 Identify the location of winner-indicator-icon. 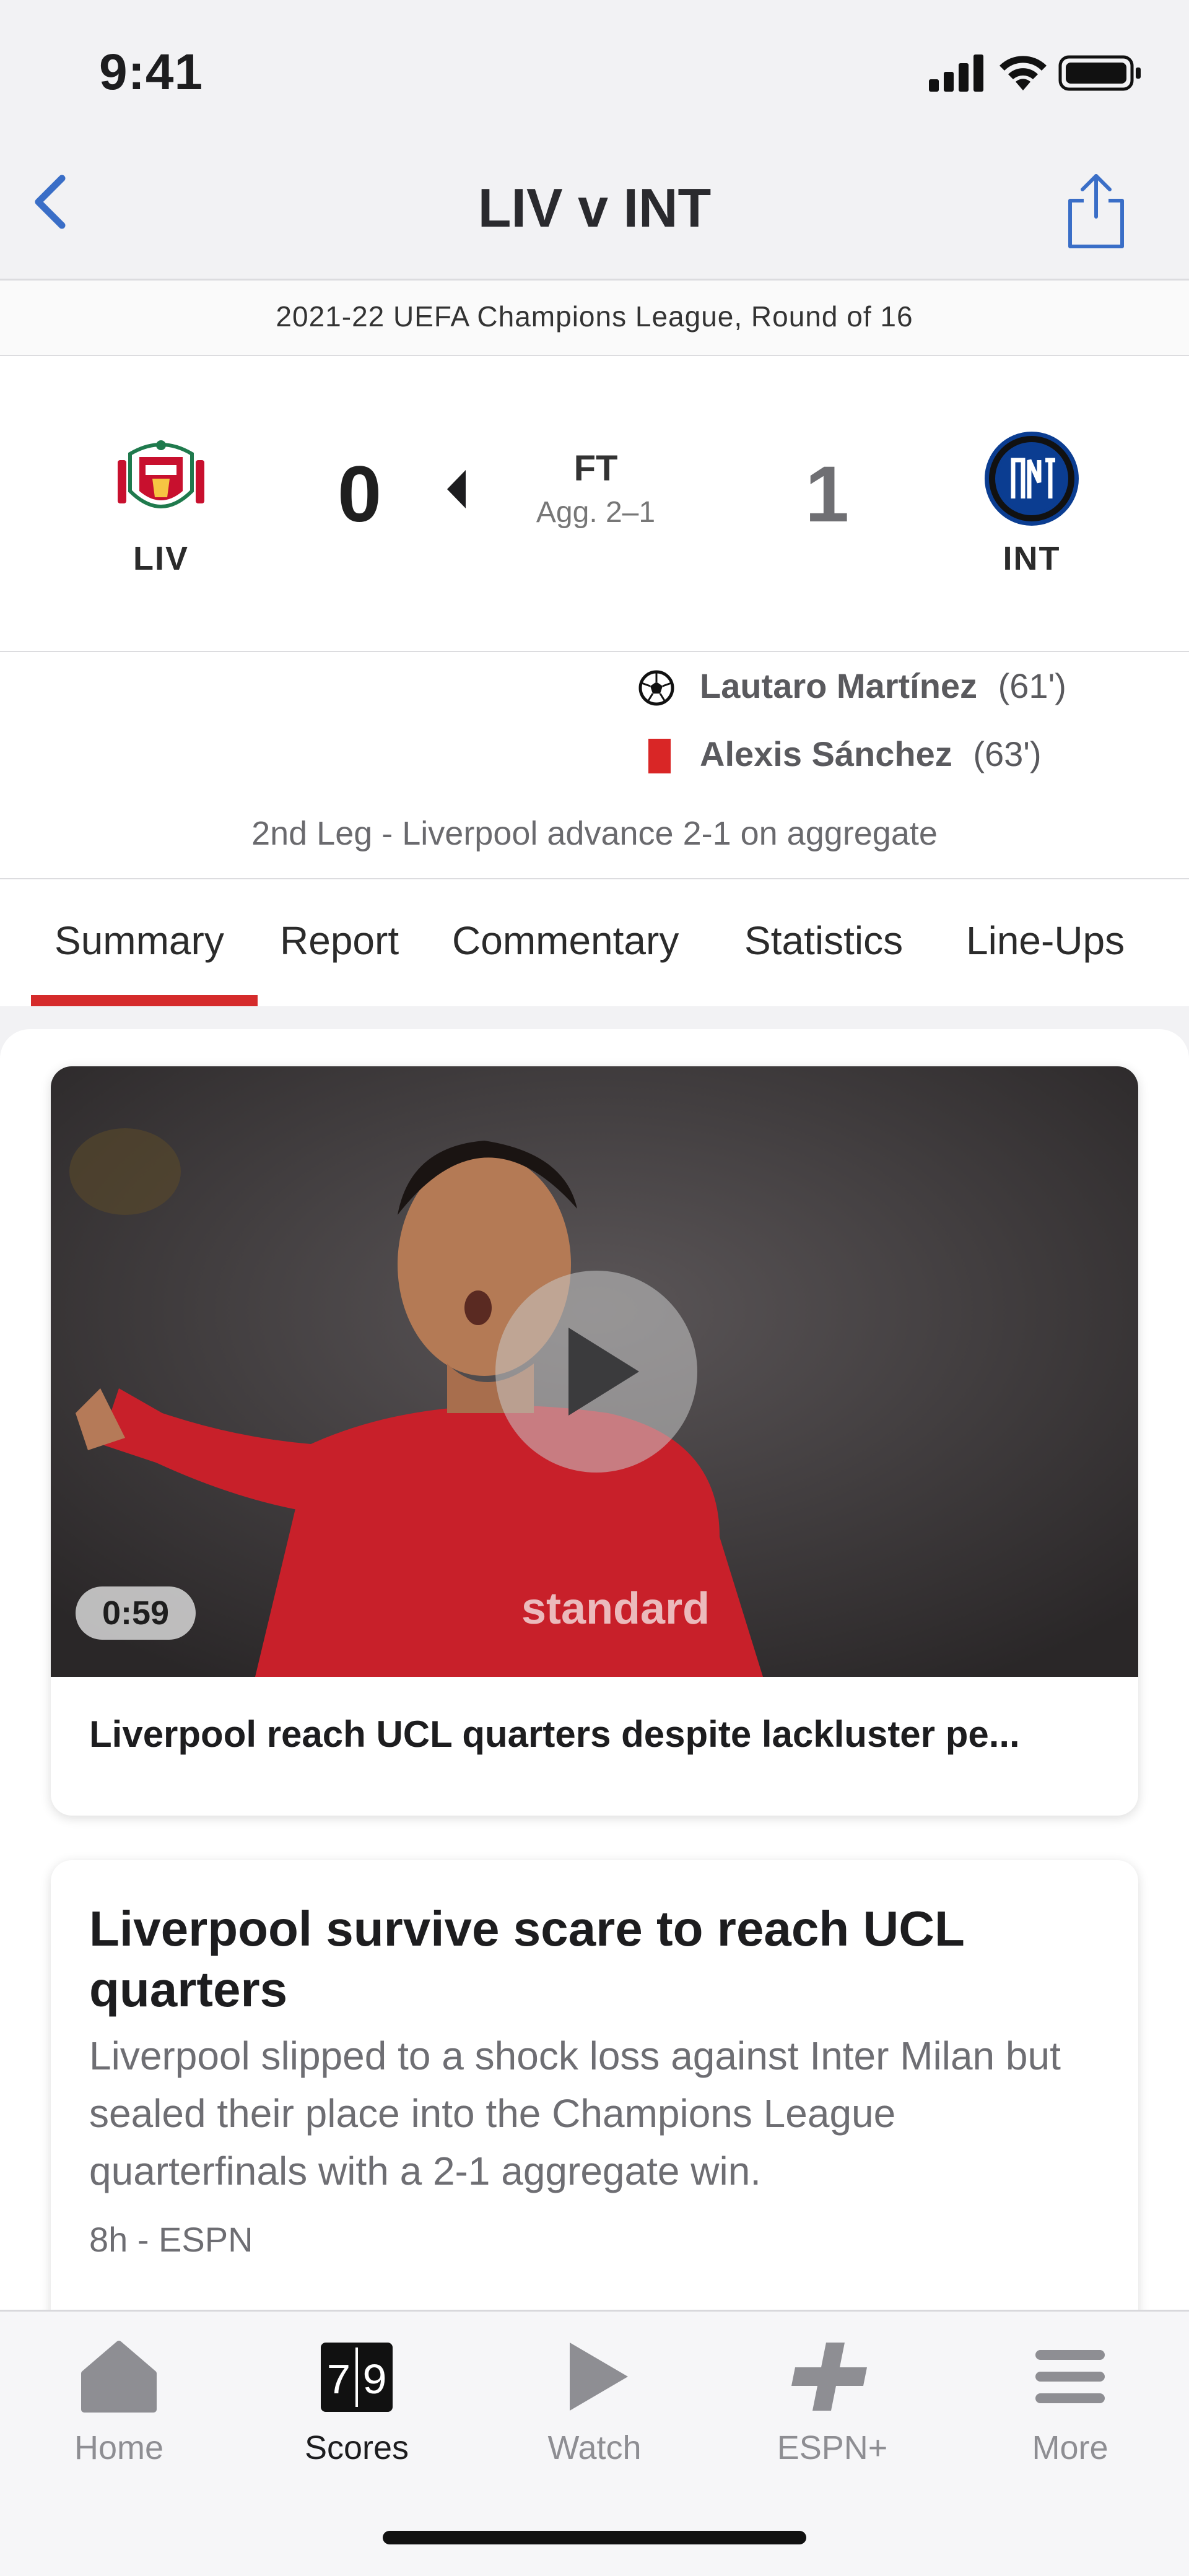
(456, 489).